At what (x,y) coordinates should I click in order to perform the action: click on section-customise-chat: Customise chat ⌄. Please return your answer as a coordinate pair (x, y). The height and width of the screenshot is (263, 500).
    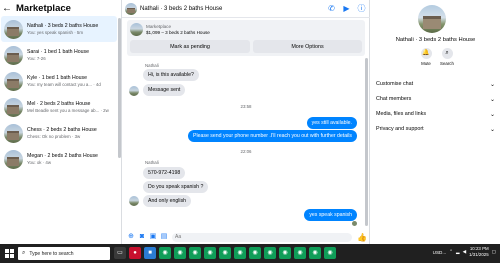
    Looking at the image, I should click on (435, 84).